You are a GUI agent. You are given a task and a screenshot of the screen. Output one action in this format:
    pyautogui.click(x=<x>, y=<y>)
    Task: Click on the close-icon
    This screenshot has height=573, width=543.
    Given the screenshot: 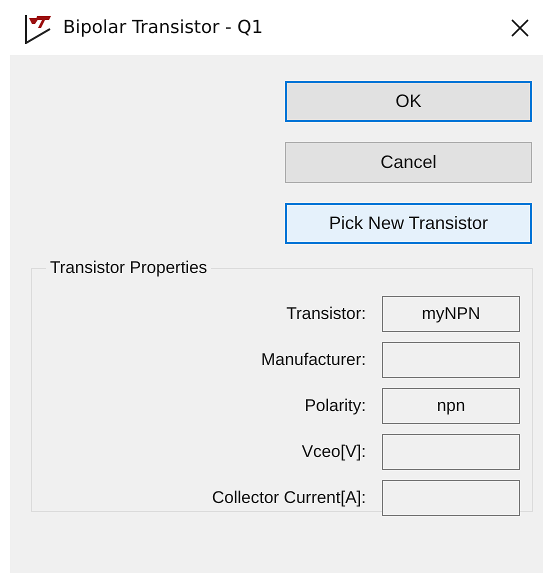 What is the action you would take?
    pyautogui.click(x=520, y=28)
    